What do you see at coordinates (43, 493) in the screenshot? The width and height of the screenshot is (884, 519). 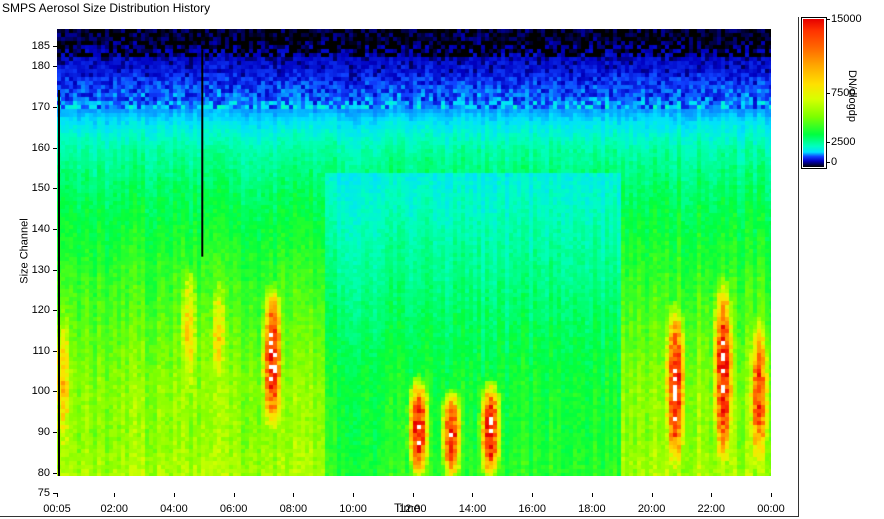 I see `y-tick-label: 75` at bounding box center [43, 493].